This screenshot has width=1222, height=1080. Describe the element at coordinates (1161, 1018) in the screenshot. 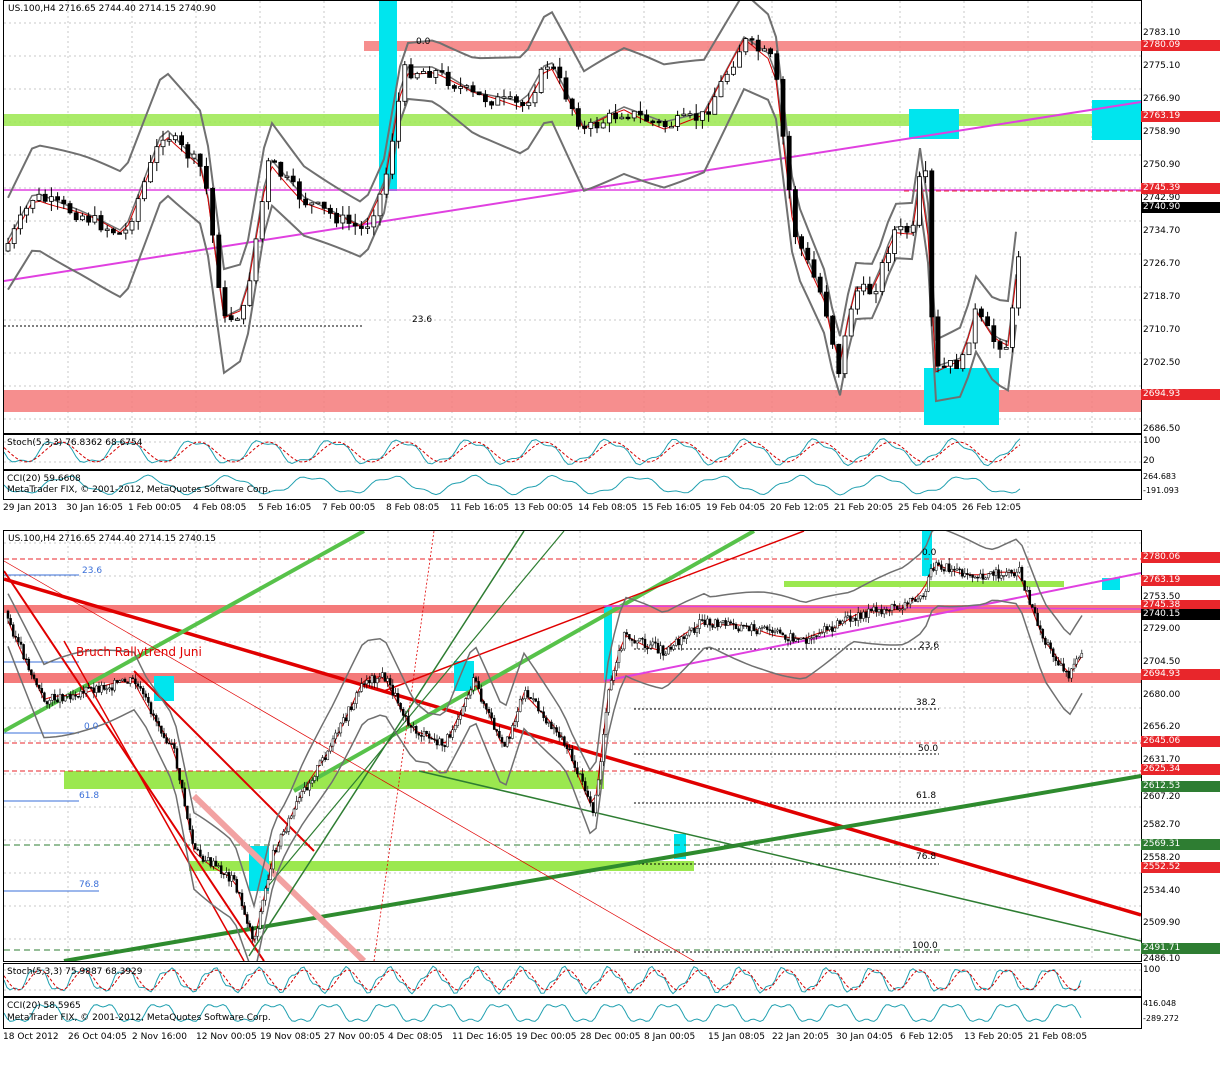

I see `cci-scale: -289.272` at that location.